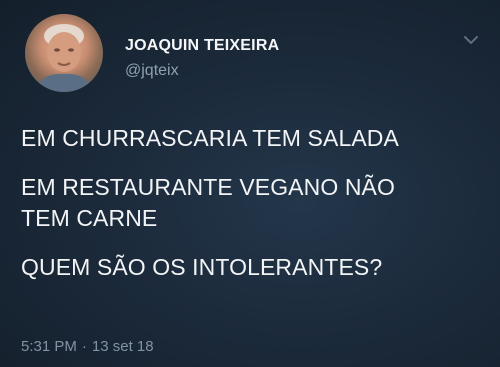  Describe the element at coordinates (208, 202) in the screenshot. I see `tweet-paragraph: EM RESTAURANTE VEGANO NÃO TEM CARNE` at that location.